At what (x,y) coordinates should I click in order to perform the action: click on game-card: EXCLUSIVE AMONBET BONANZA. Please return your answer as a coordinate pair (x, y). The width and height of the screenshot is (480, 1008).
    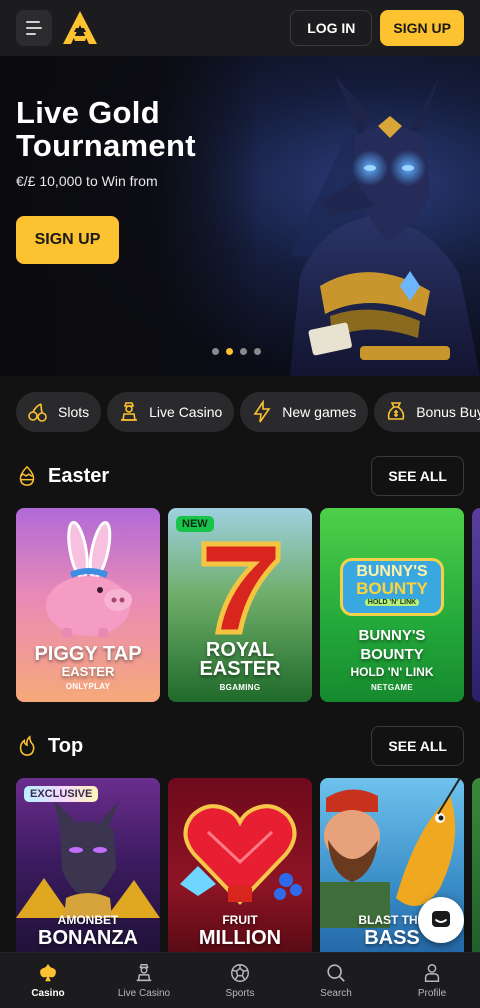
    Looking at the image, I should click on (88, 875).